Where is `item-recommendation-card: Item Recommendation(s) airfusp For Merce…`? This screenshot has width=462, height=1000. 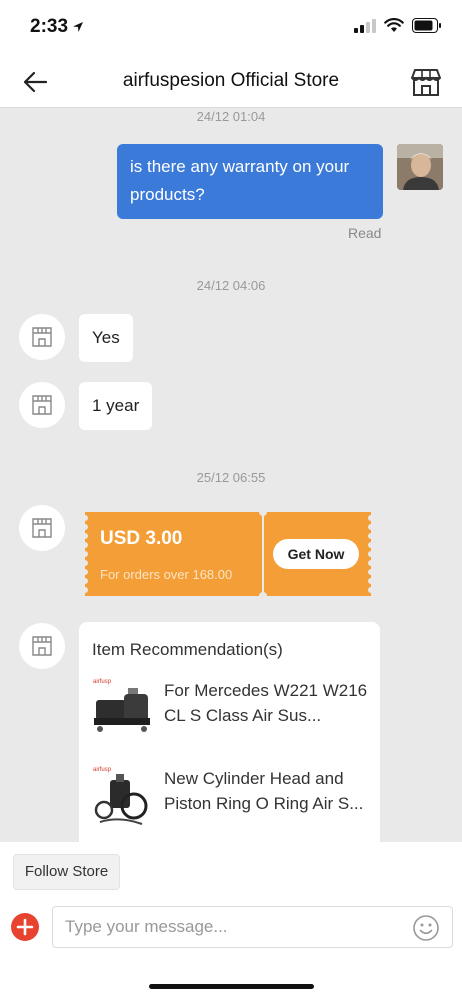 item-recommendation-card: Item Recommendation(s) airfusp For Merce… is located at coordinates (229, 732).